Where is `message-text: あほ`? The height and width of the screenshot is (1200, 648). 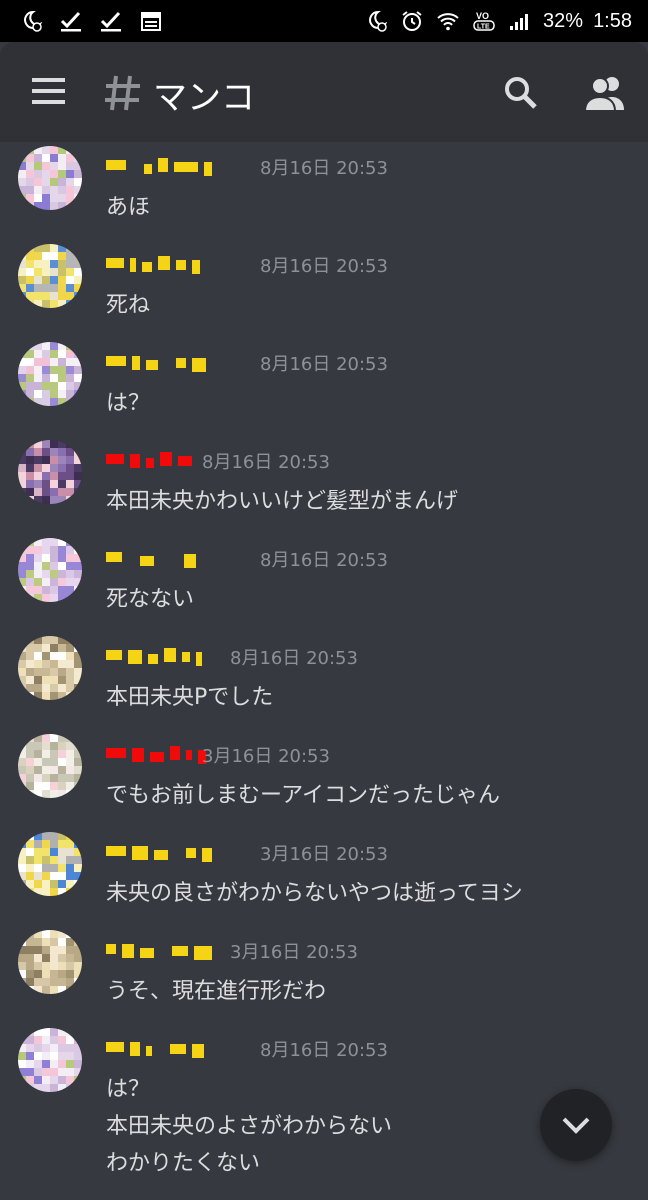 message-text: あほ is located at coordinates (128, 207).